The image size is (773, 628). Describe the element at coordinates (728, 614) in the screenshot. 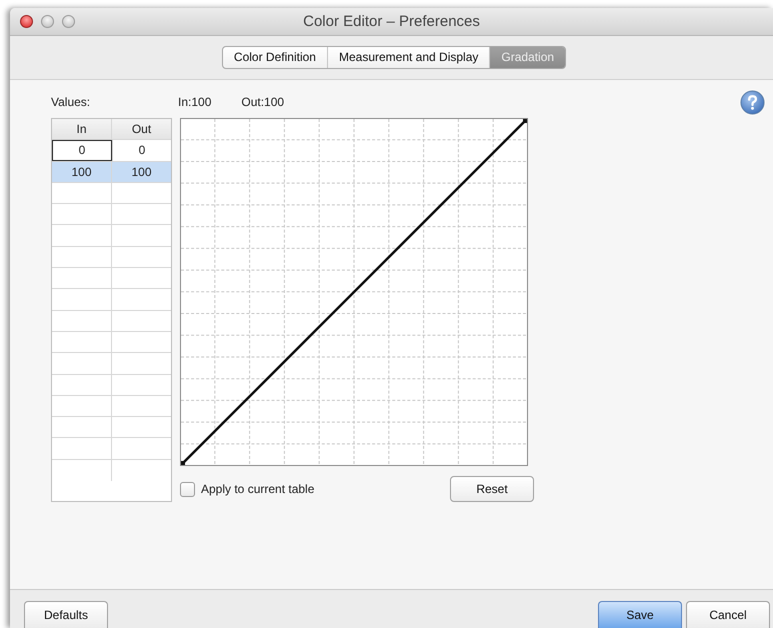

I see `dialog-button: Cancel` at that location.